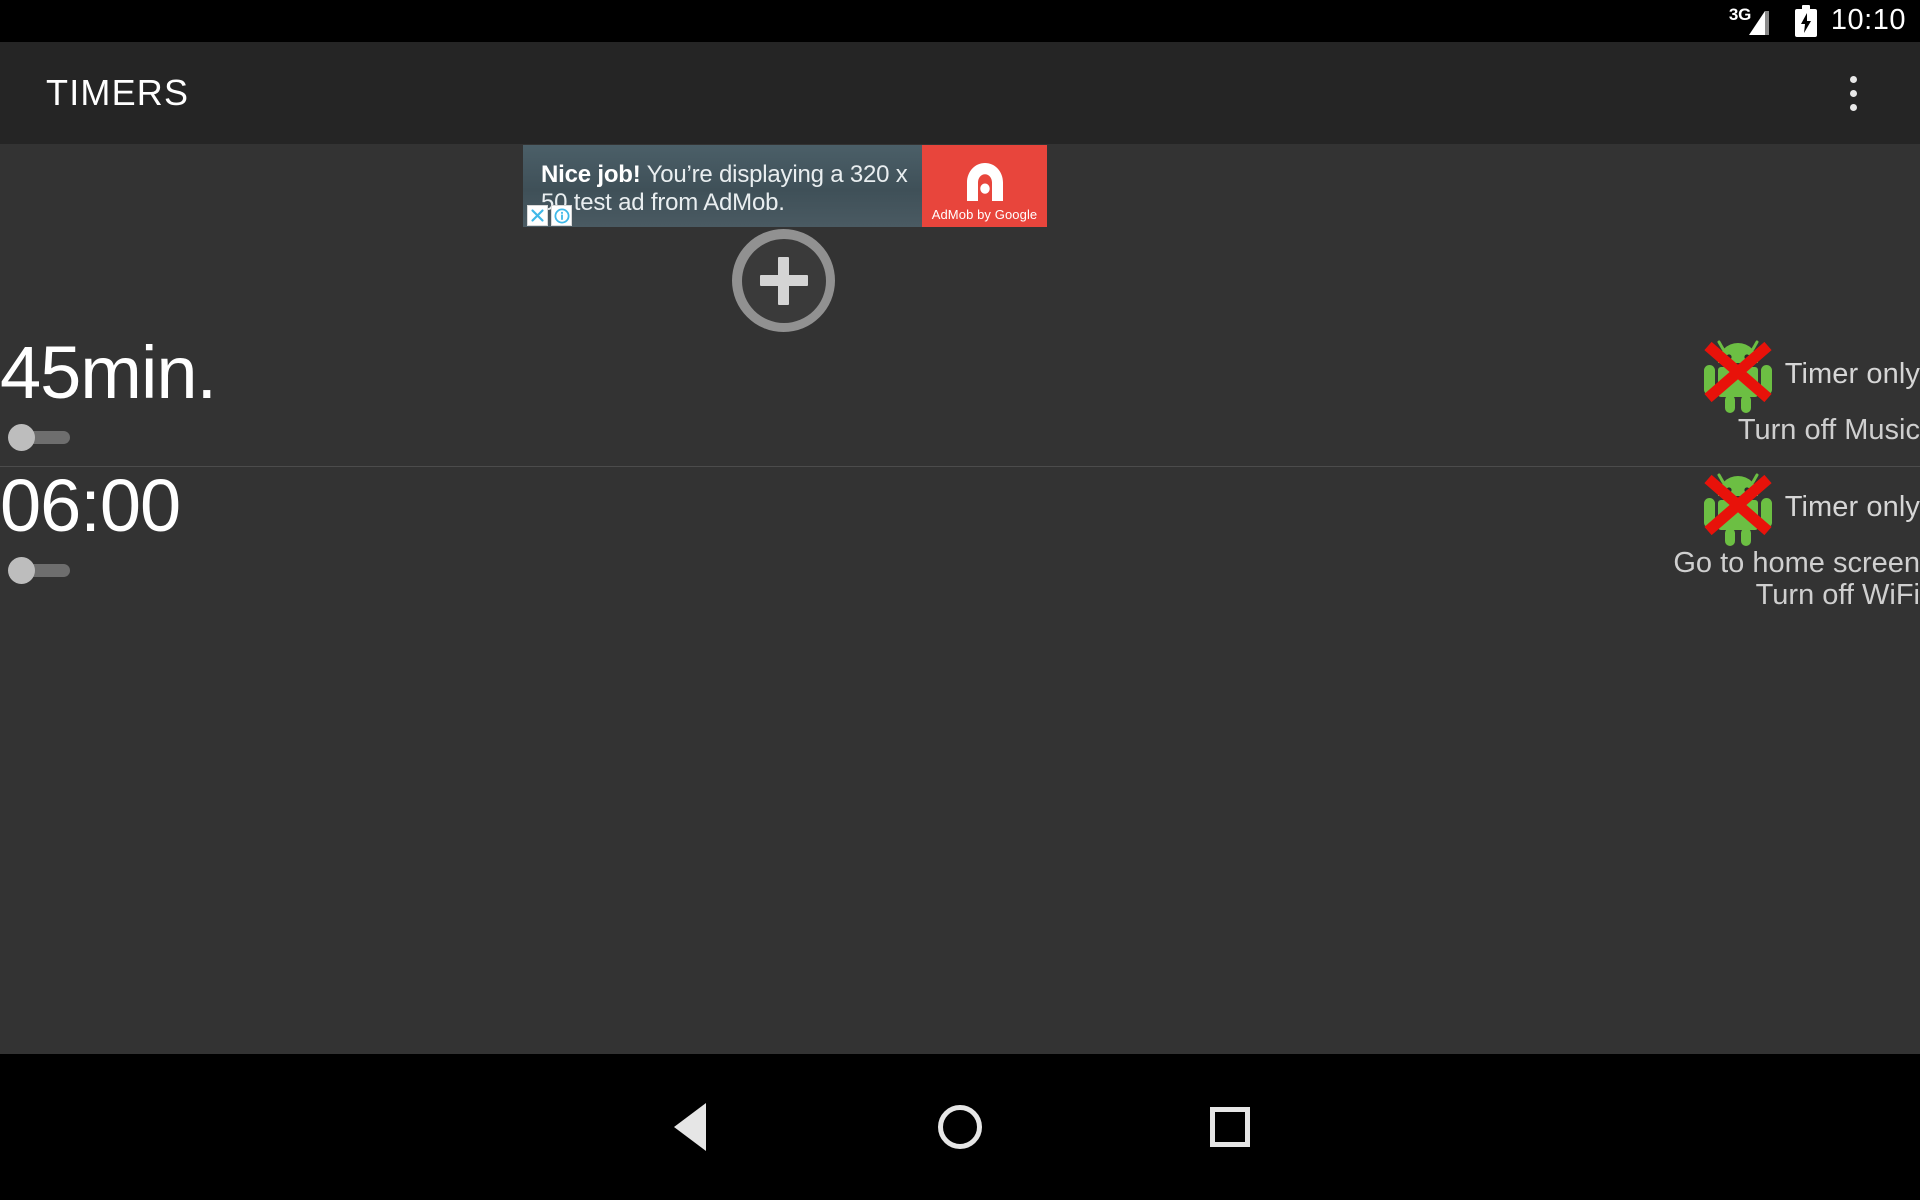 Image resolution: width=1920 pixels, height=1200 pixels. Describe the element at coordinates (690, 1127) in the screenshot. I see `back-triangle-icon` at that location.